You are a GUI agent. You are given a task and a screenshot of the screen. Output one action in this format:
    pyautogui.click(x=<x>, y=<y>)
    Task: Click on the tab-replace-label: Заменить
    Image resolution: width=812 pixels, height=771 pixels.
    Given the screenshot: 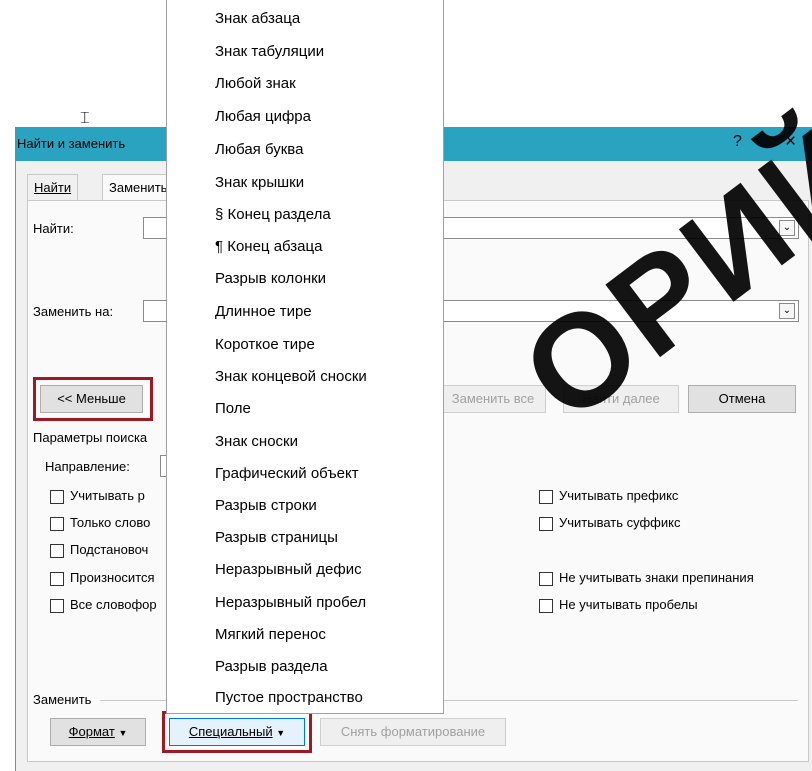 What is the action you would take?
    pyautogui.click(x=138, y=187)
    